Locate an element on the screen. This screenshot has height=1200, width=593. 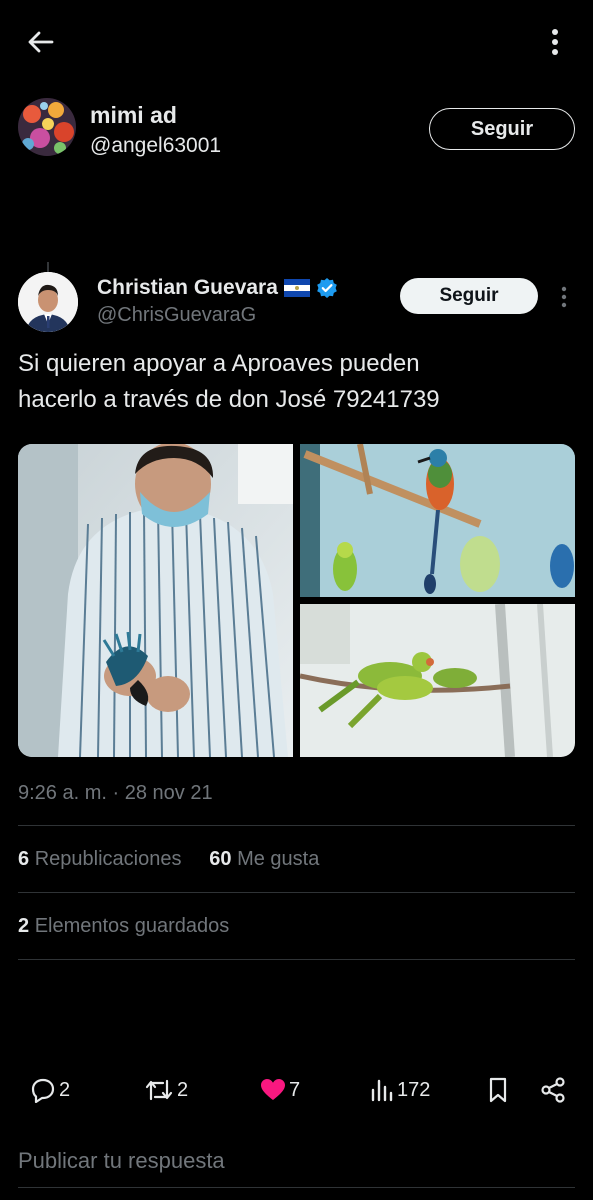
reply-input: Publicar tu respuesta is located at coordinates (121, 1161).